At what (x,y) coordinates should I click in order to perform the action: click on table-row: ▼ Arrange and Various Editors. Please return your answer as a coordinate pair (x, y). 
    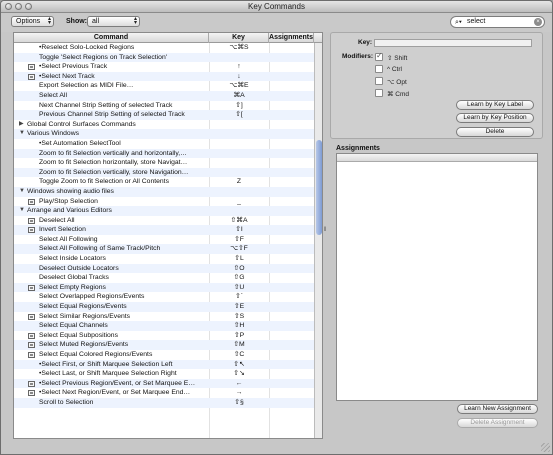
    Looking at the image, I should click on (164, 211).